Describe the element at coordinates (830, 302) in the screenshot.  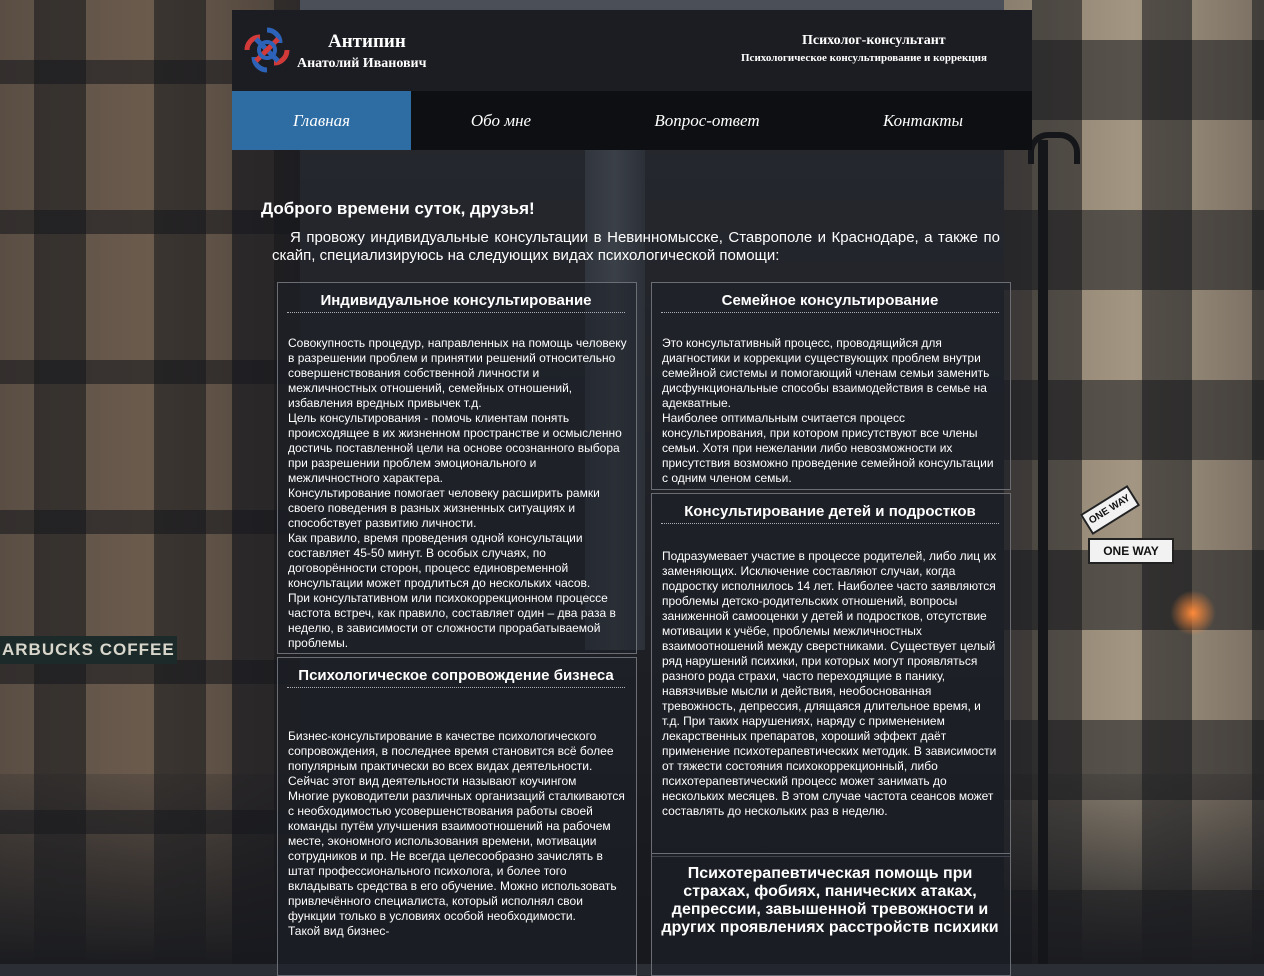
I see `card-title: Семейное консультирование` at that location.